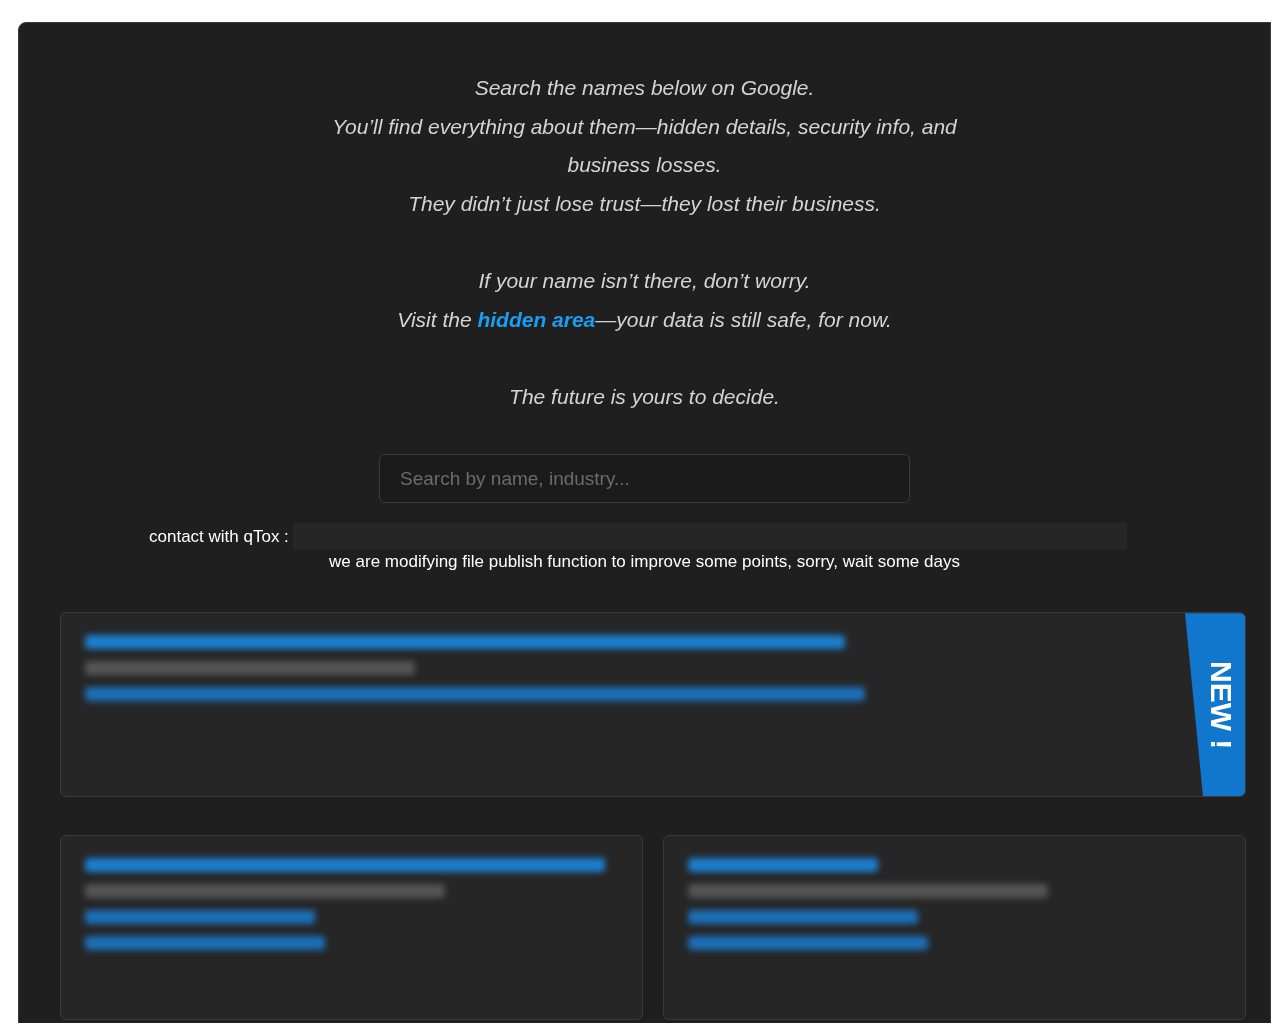 The image size is (1271, 1023). Describe the element at coordinates (644, 396) in the screenshot. I see `intro-text: The future is yours to decide.` at that location.